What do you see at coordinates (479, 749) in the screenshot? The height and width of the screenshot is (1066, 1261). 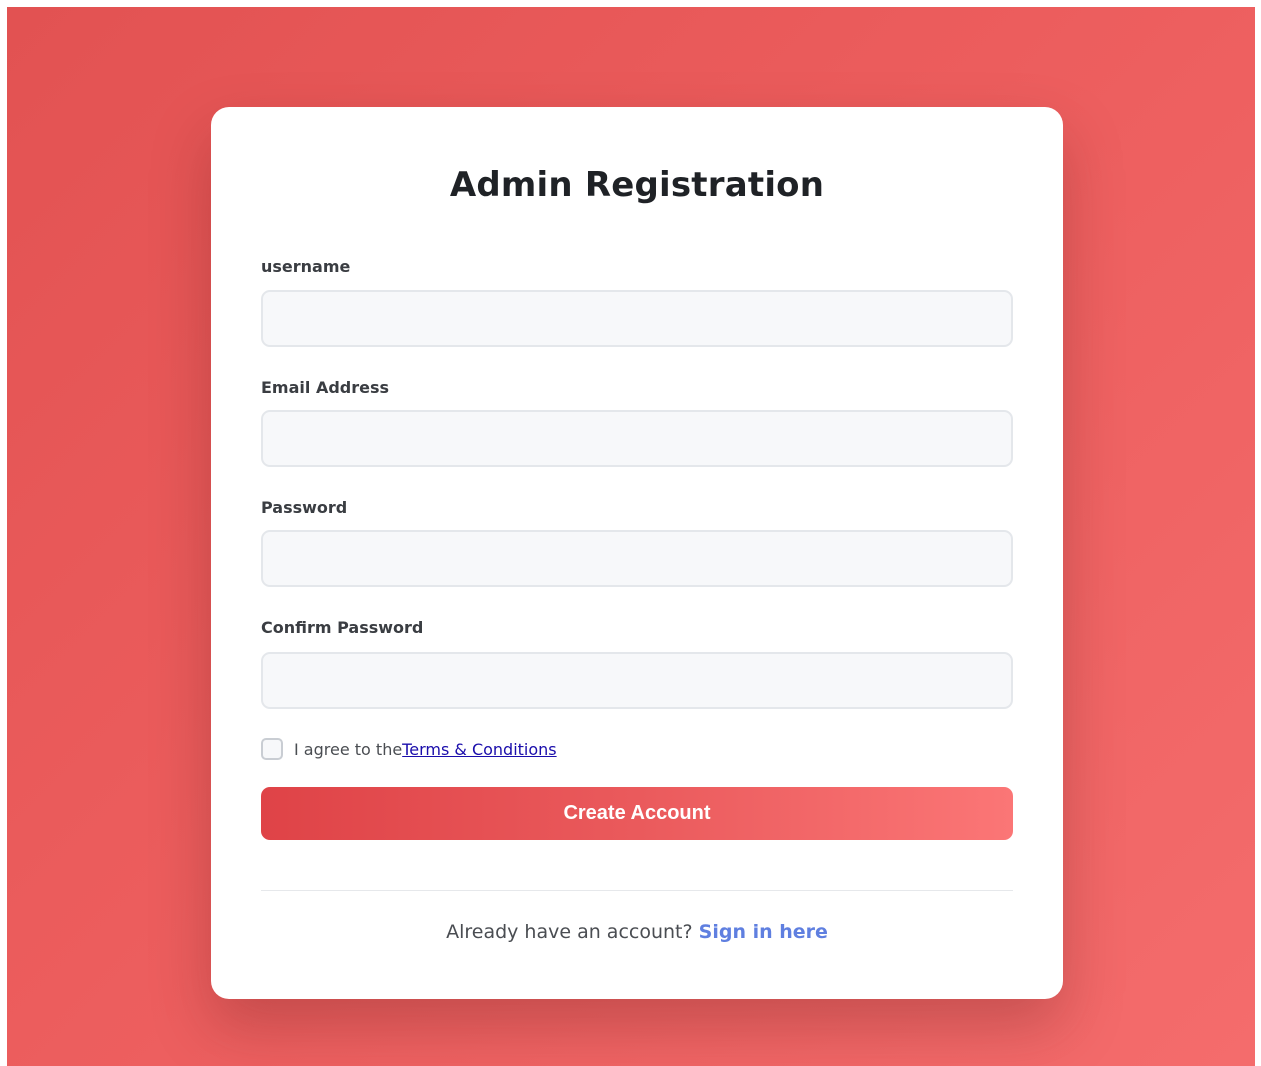 I see `terms-link: Terms & Conditions` at bounding box center [479, 749].